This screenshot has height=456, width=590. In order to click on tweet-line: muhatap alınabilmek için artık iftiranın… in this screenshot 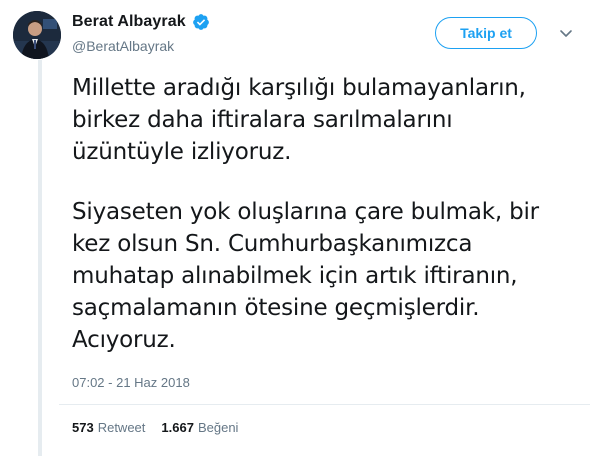, I will do `click(295, 276)`.